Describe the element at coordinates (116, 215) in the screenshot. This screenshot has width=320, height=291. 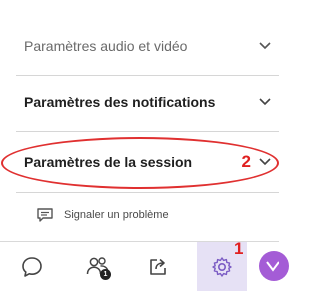
I see `report-problem-label: Signaler un problème` at that location.